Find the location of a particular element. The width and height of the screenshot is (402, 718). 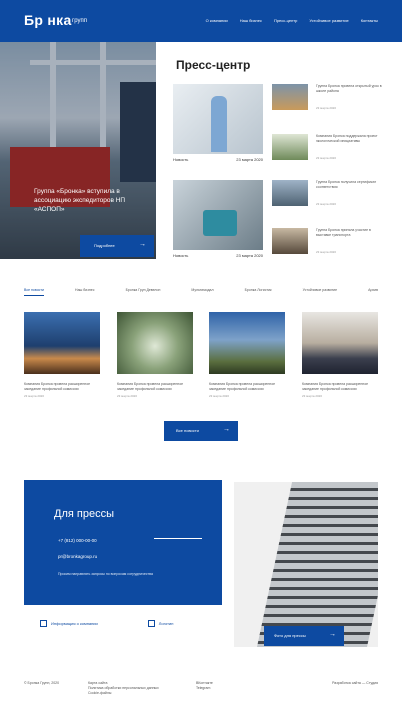

filter-all: Все новости is located at coordinates (34, 292).